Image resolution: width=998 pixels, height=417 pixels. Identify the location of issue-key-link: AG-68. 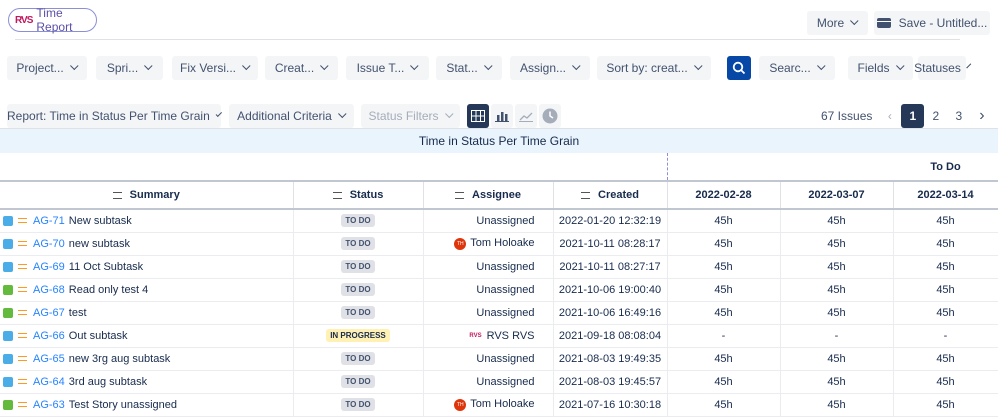
(49, 290).